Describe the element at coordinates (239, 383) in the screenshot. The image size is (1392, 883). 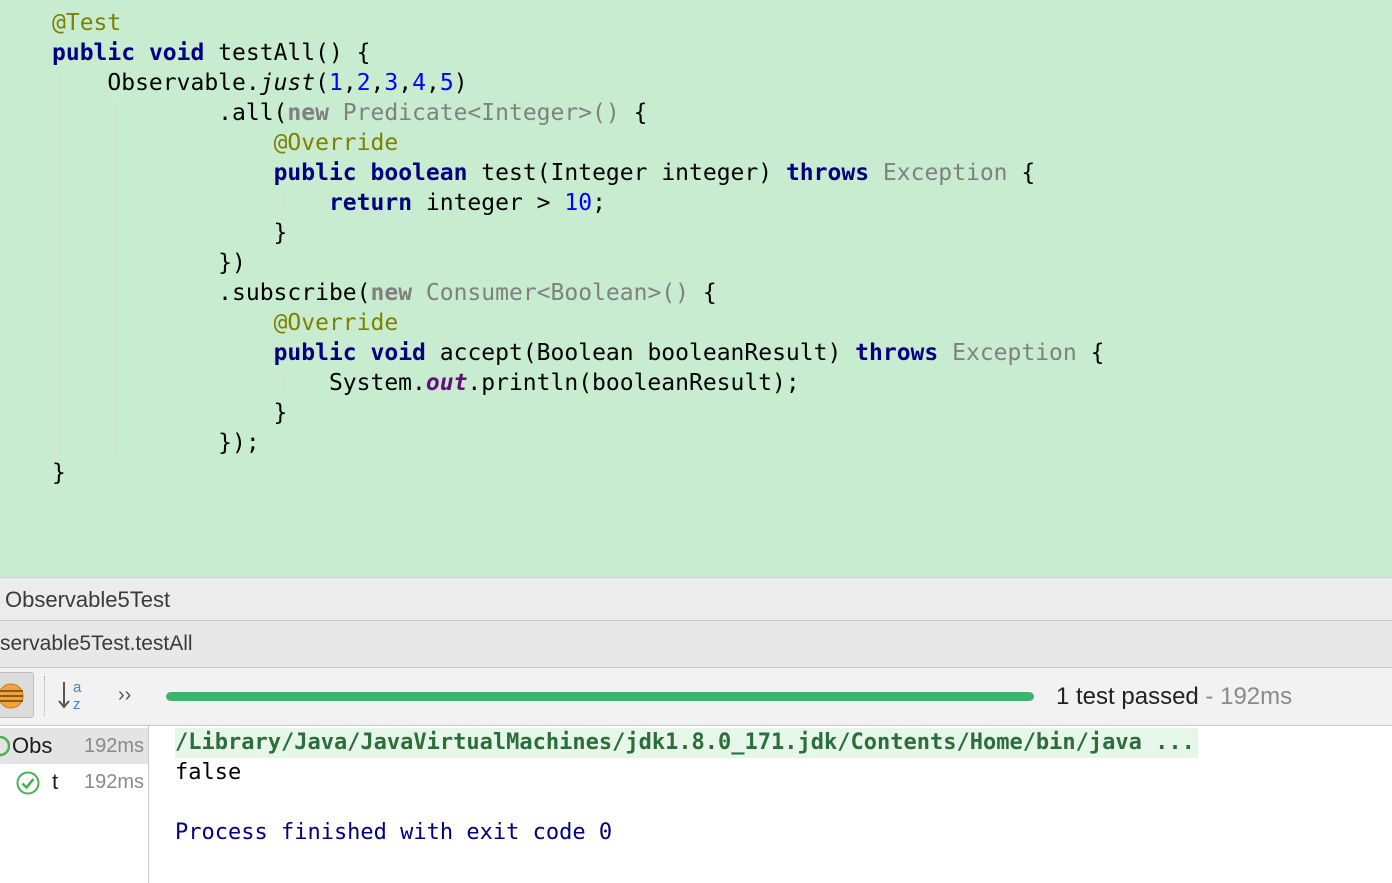
I see `code-token: System.` at that location.